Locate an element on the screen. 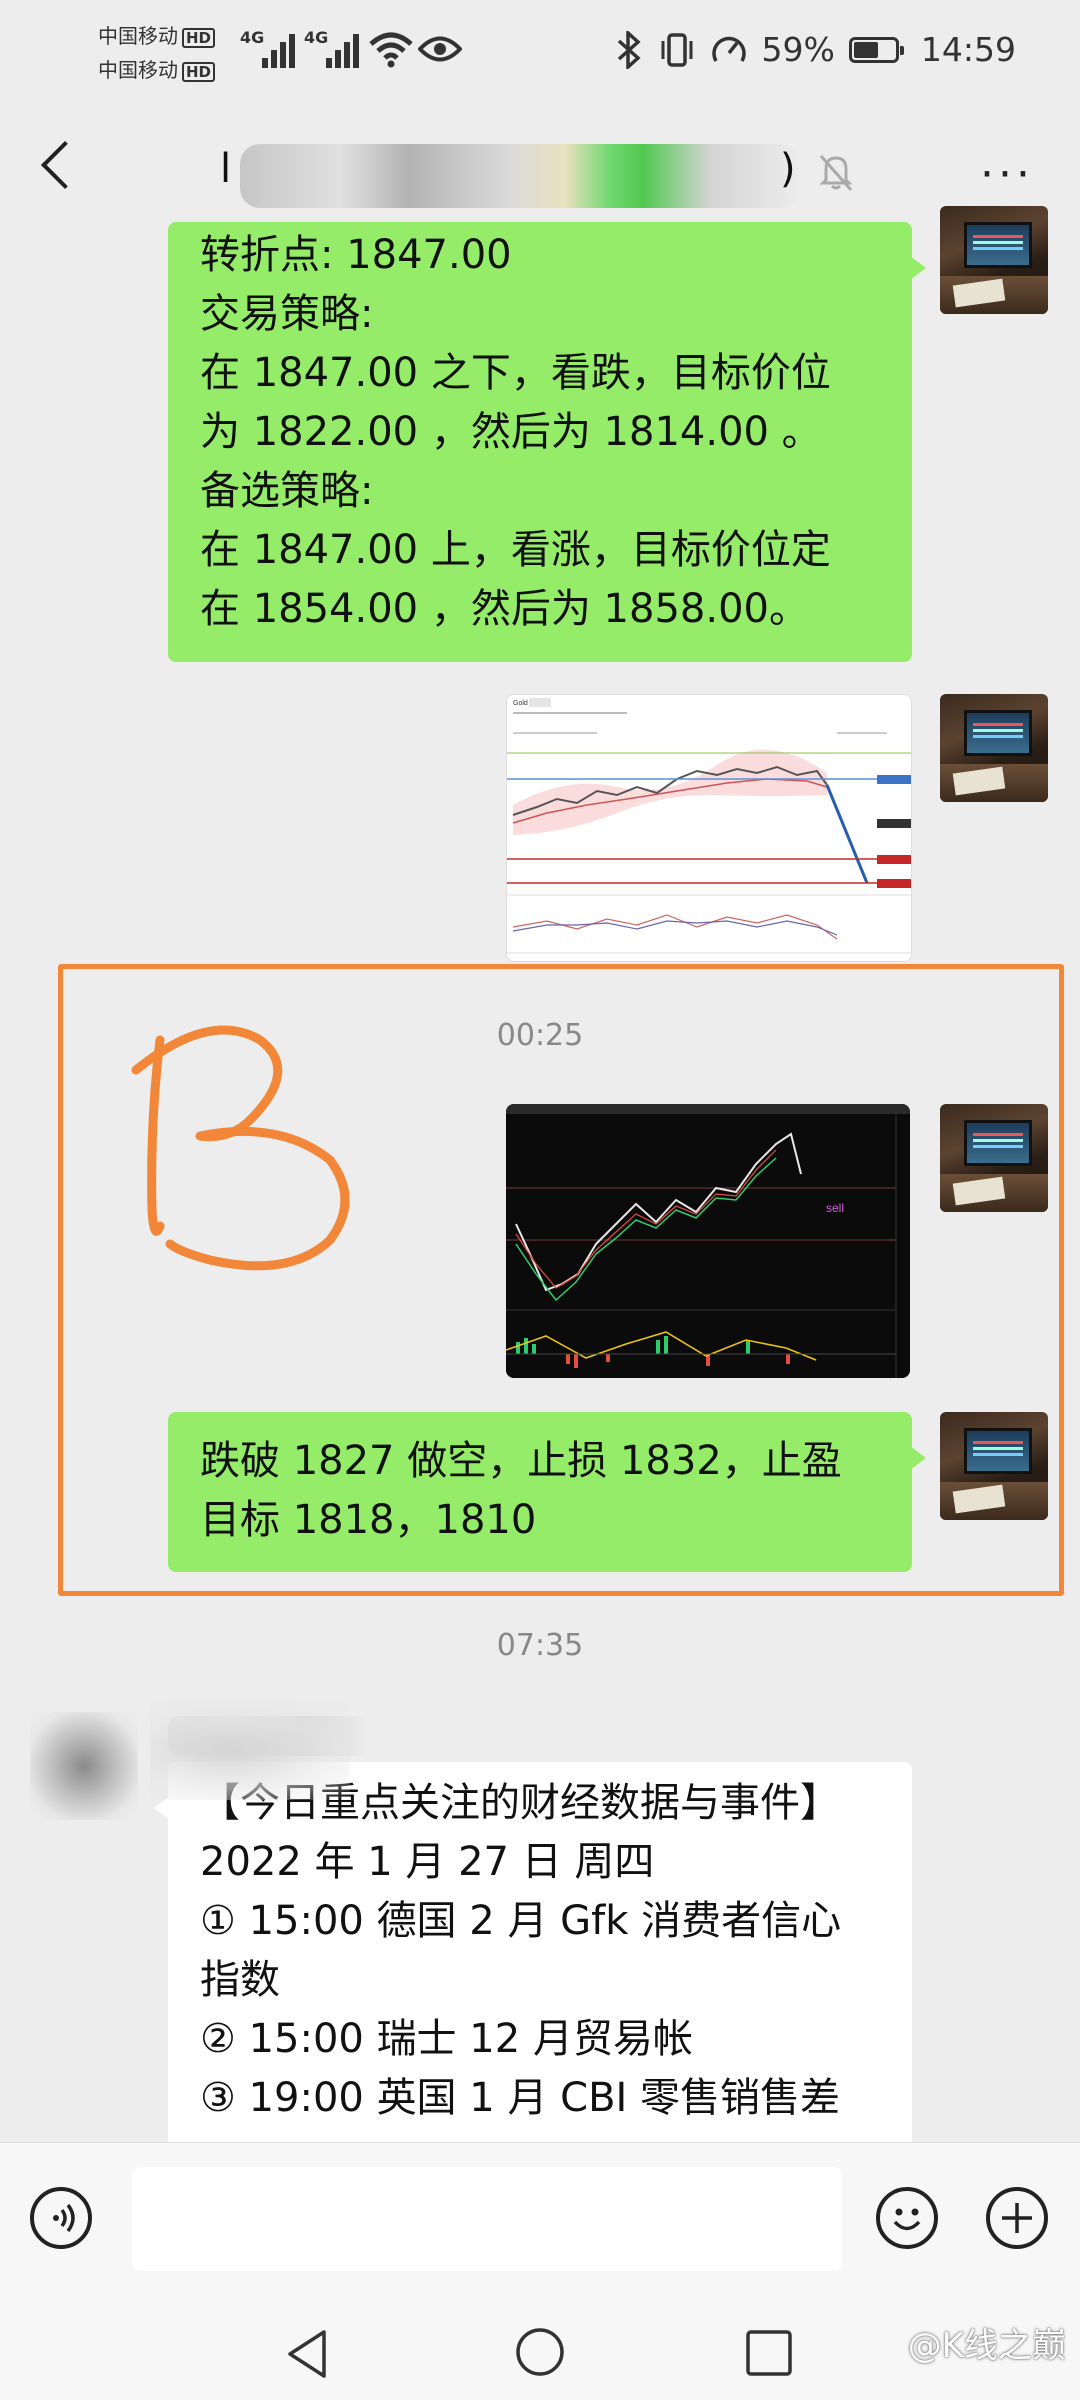  handwritten-b-annotation is located at coordinates (240, 1148).